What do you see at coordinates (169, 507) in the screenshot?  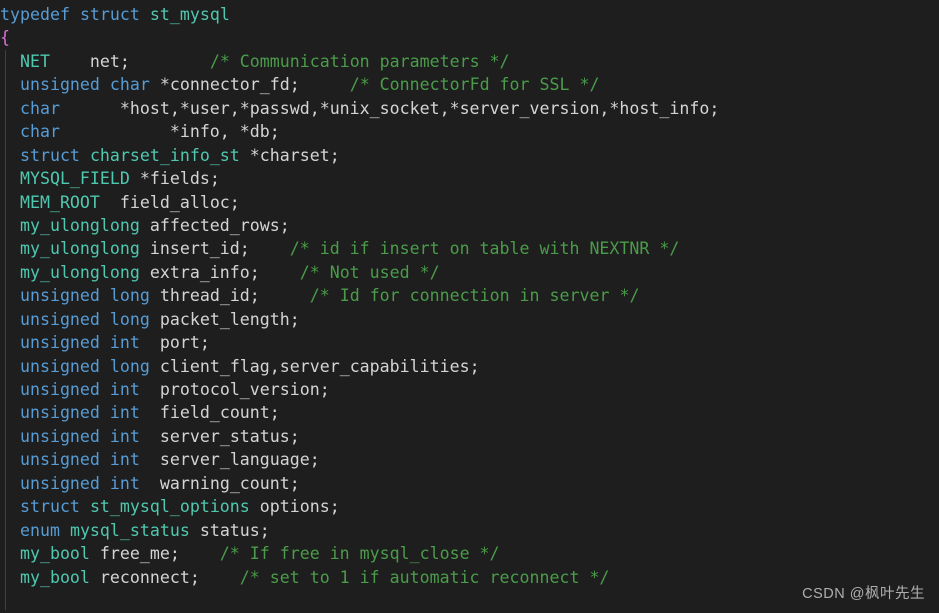 I see `code-token-typ: st_mysql_options` at bounding box center [169, 507].